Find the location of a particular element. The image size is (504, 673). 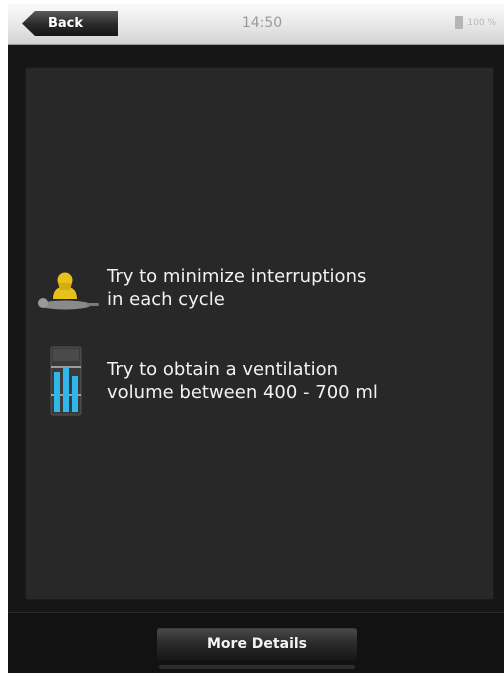

battery-icon is located at coordinates (459, 22).